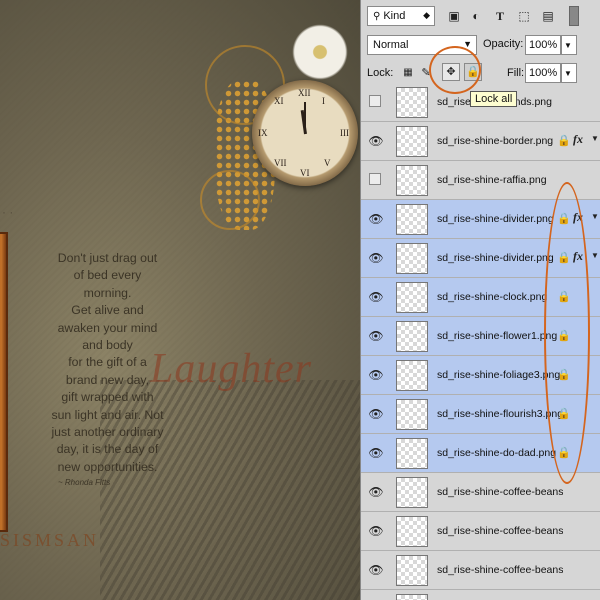 The height and width of the screenshot is (600, 600). What do you see at coordinates (408, 73) in the screenshot?
I see `lock-transparent-pixels-icon: ▦` at bounding box center [408, 73].